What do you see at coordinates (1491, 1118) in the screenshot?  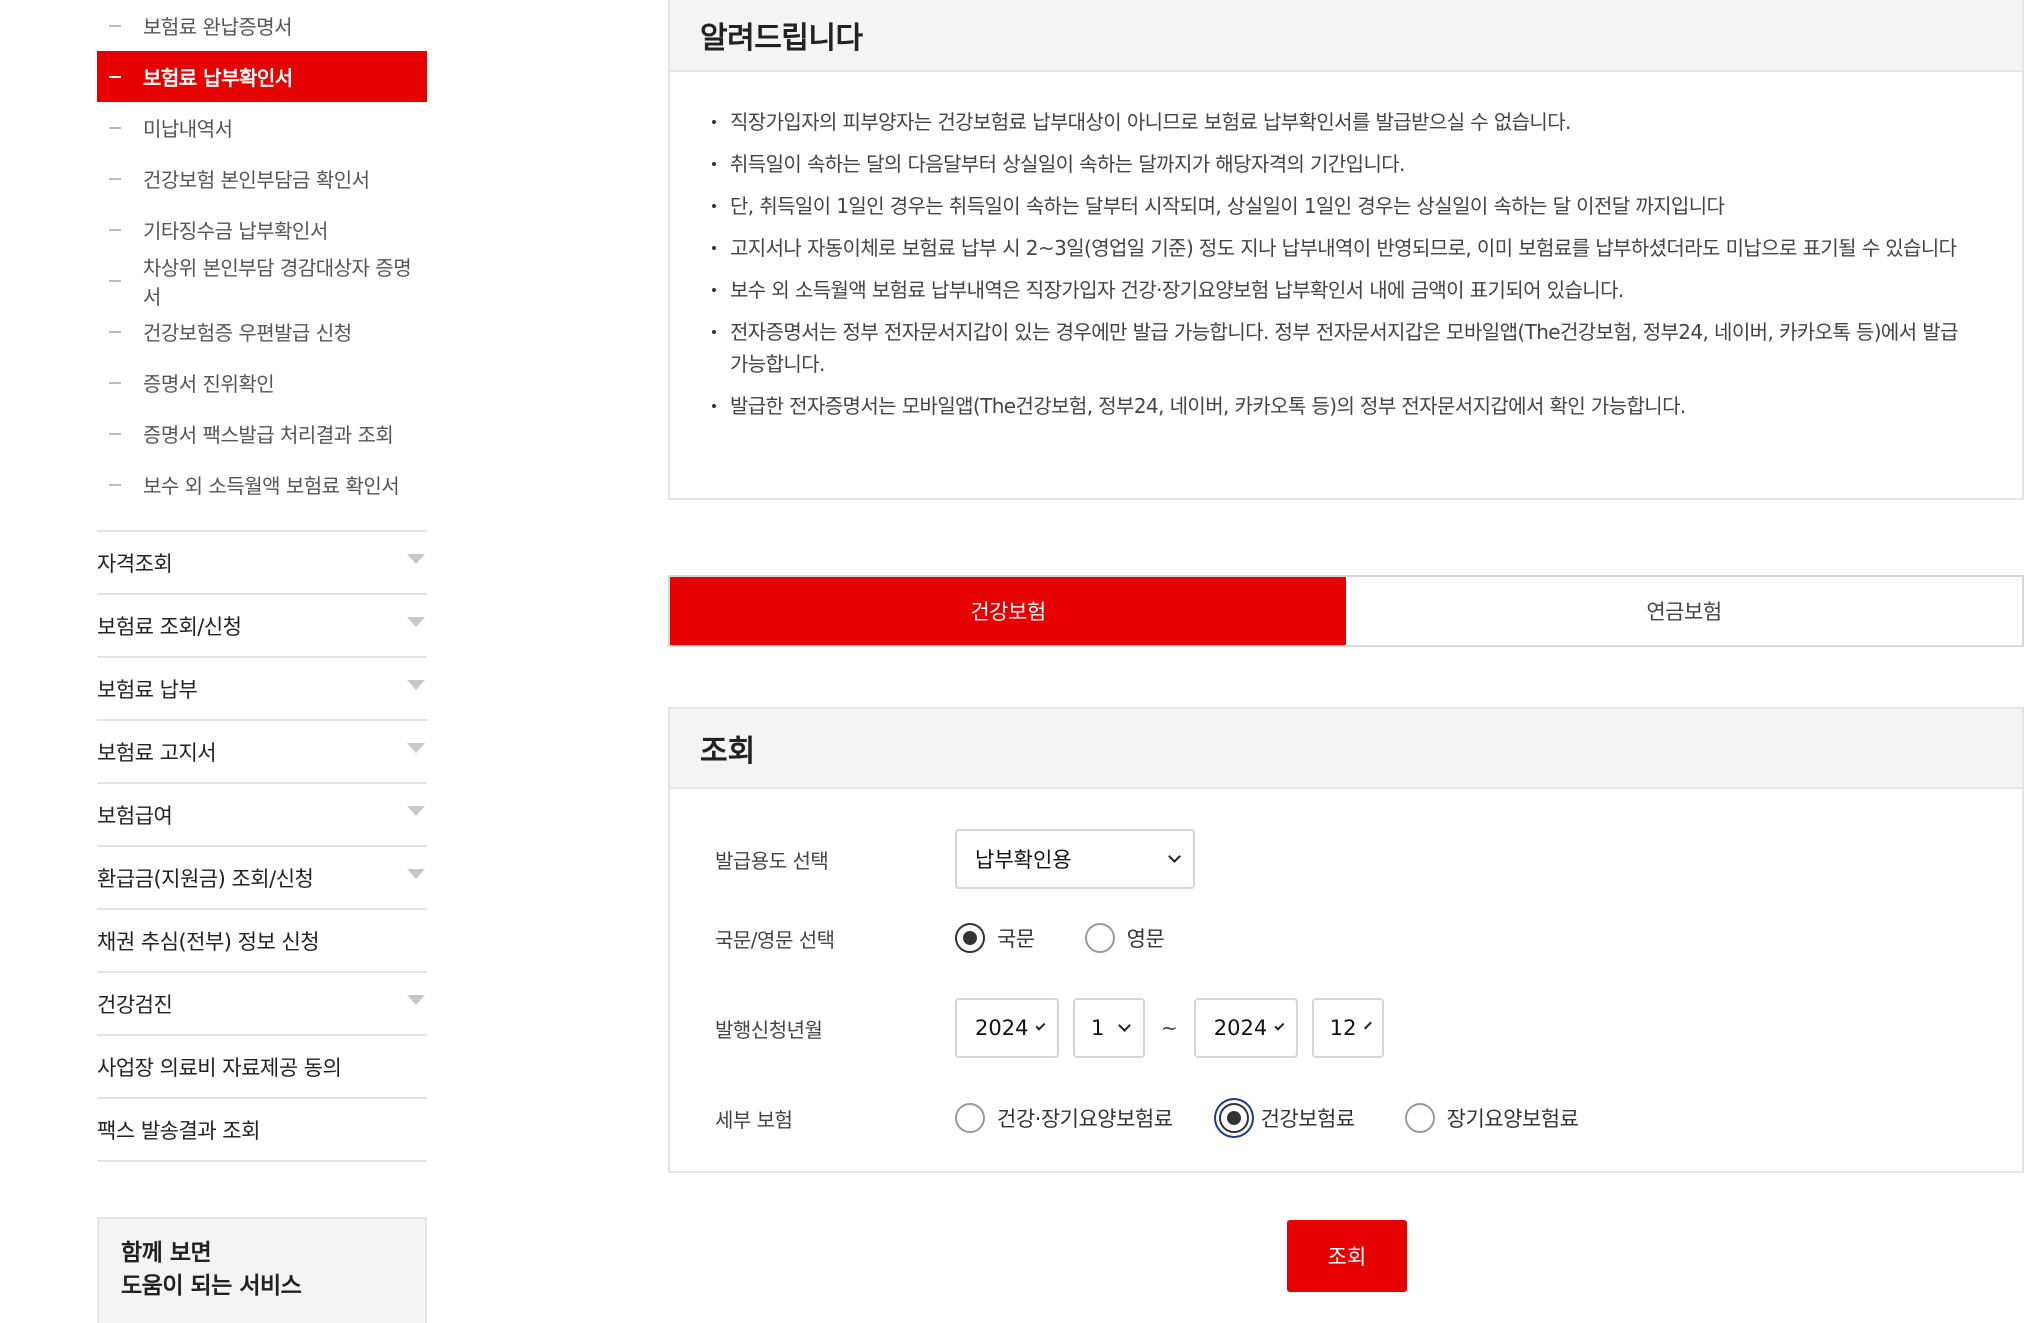 I see `detail-longterm-radio: 장기요양보험료` at bounding box center [1491, 1118].